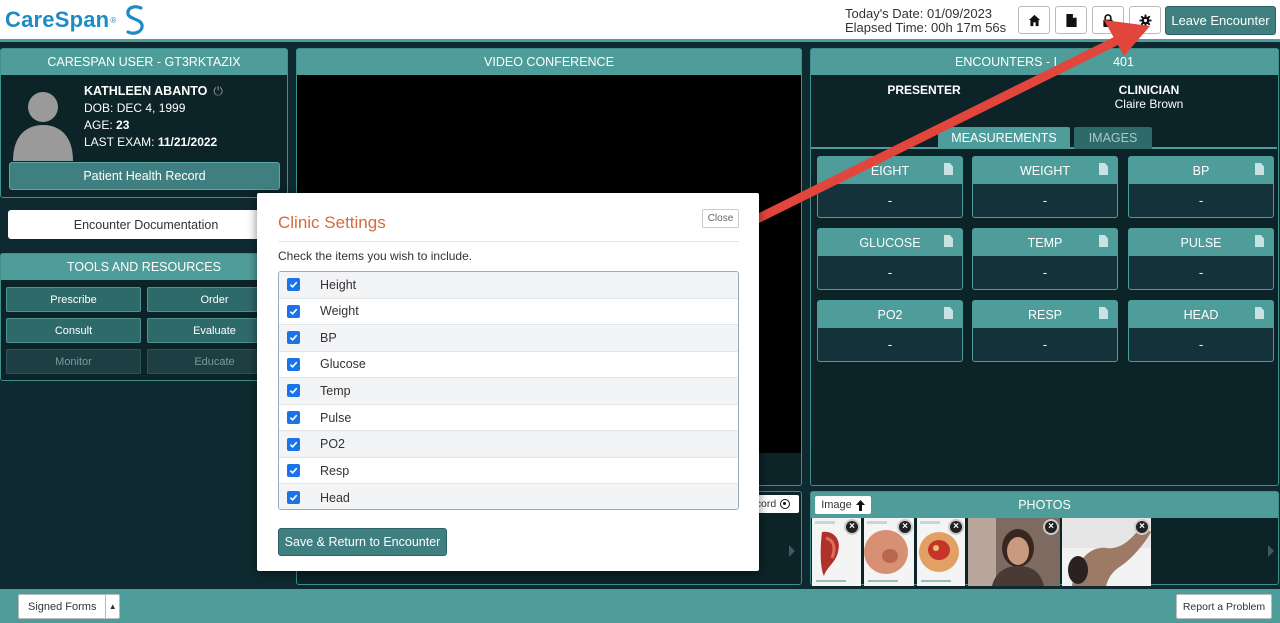 The image size is (1280, 623). I want to click on image-upload-button: Image, so click(843, 505).